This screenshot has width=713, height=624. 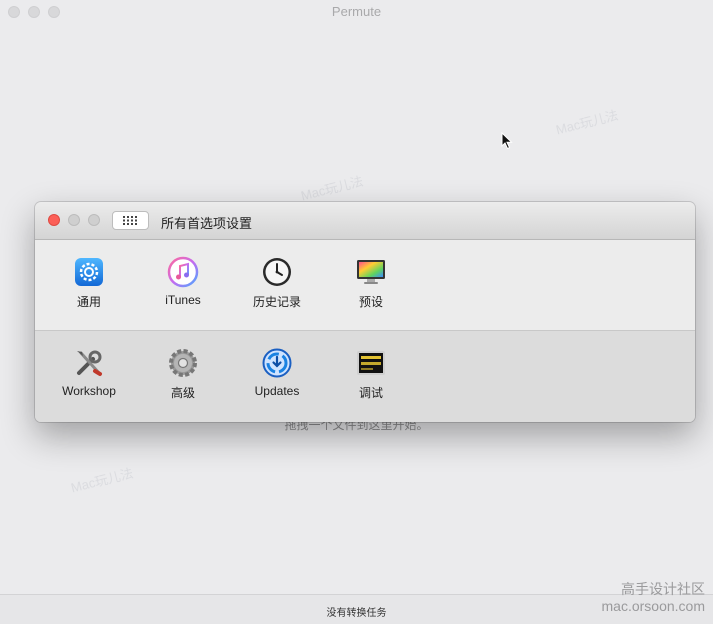 I want to click on pane-history: 历史记录, so click(x=277, y=283).